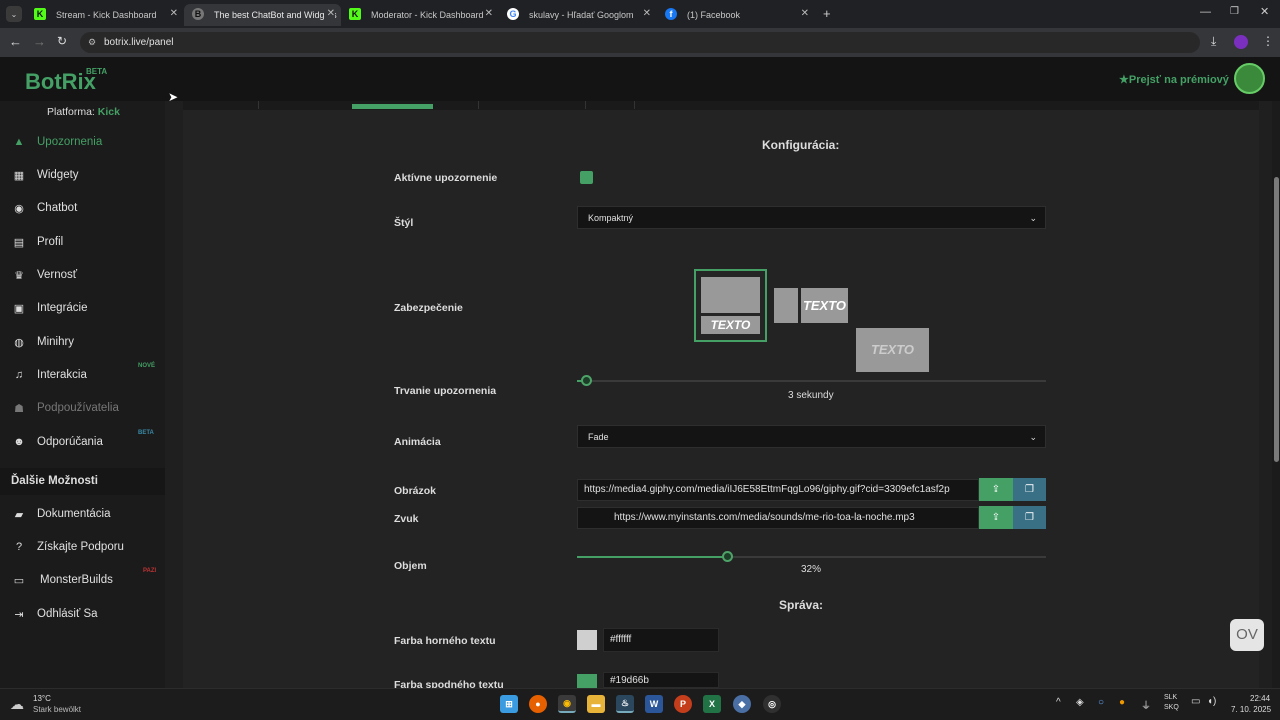  Describe the element at coordinates (74, 514) in the screenshot. I see `sidebar-item-label: Dokumentácia` at that location.